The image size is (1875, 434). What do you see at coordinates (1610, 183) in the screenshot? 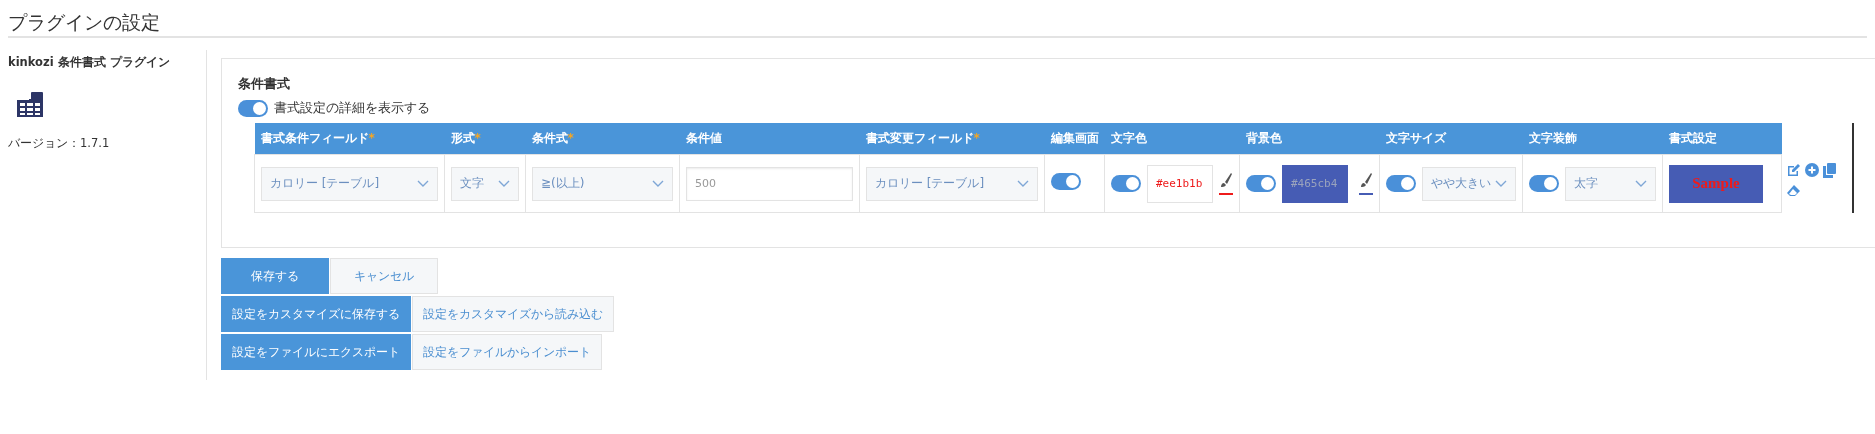
I see `select-field: 太字` at bounding box center [1610, 183].